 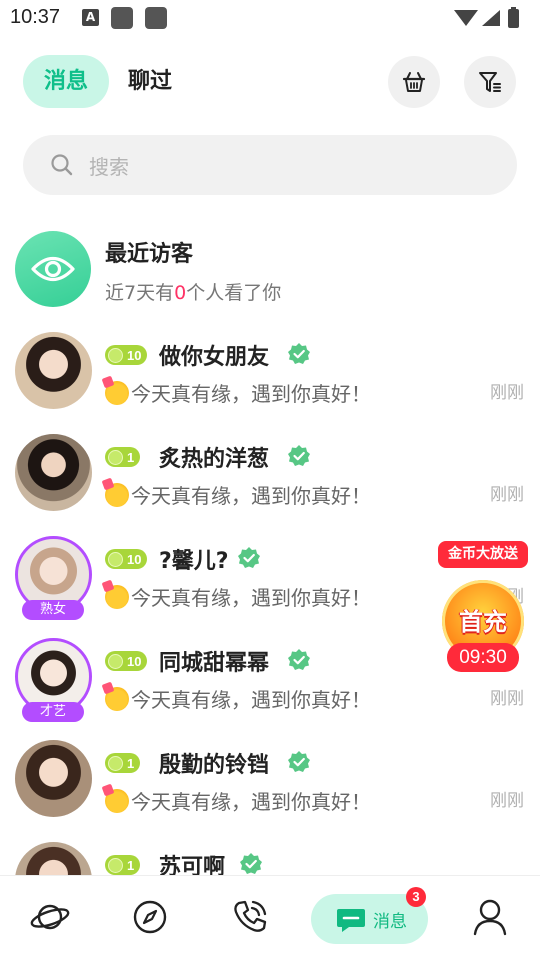 What do you see at coordinates (109, 165) in the screenshot?
I see `search-input: 搜索` at bounding box center [109, 165].